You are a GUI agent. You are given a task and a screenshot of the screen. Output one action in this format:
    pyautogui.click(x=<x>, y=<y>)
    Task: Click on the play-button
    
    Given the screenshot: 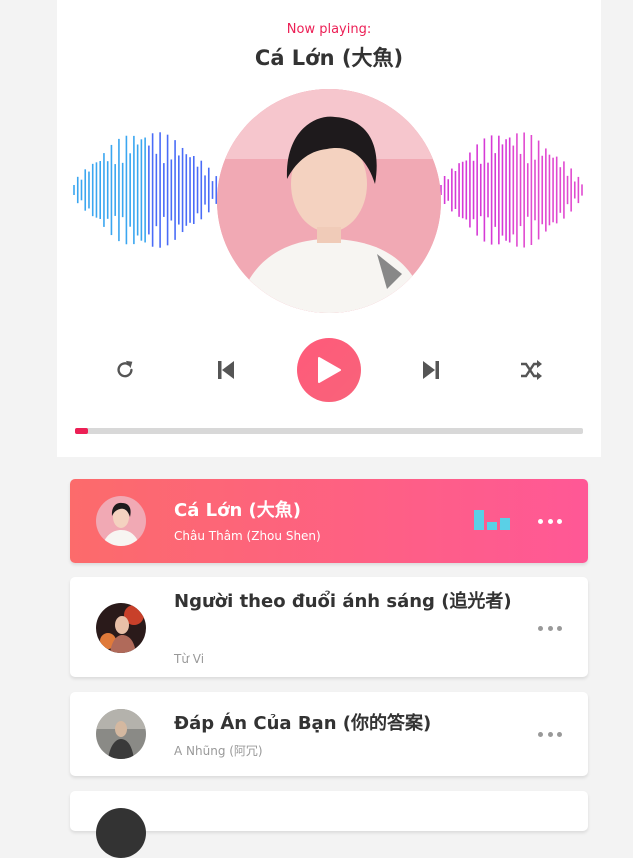 What is the action you would take?
    pyautogui.click(x=329, y=370)
    